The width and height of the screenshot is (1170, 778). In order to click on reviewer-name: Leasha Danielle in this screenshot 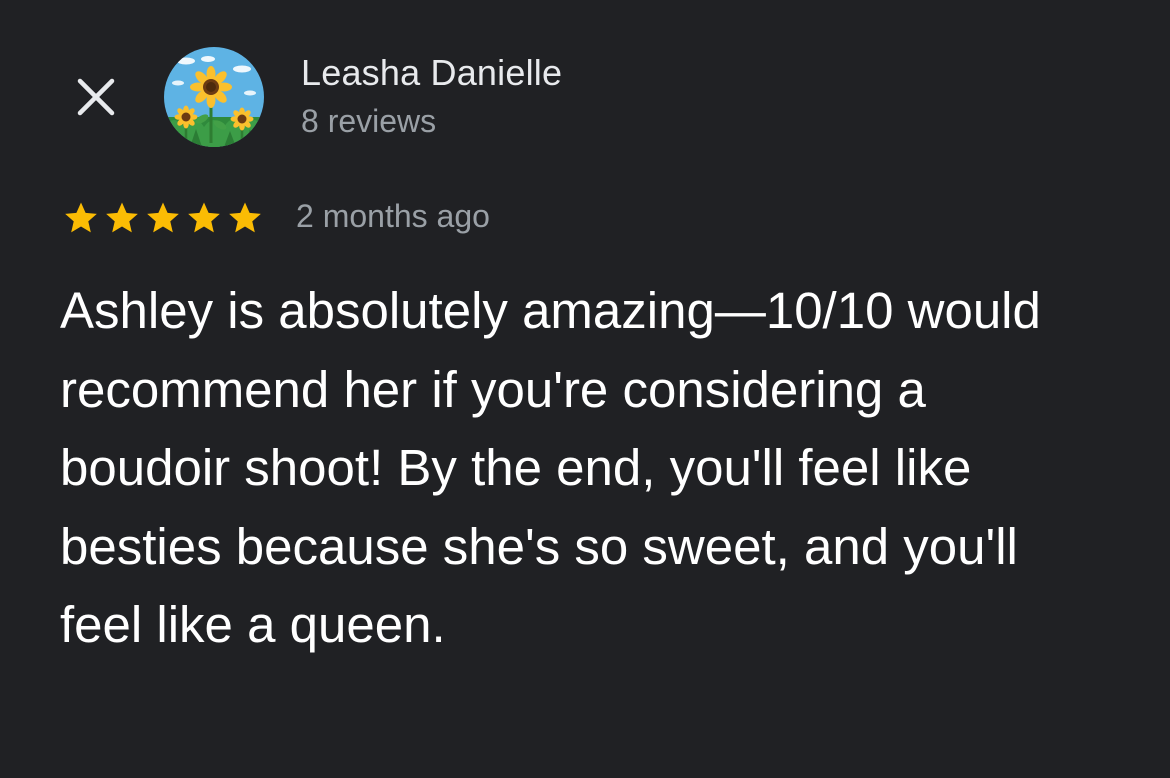, I will do `click(431, 73)`.